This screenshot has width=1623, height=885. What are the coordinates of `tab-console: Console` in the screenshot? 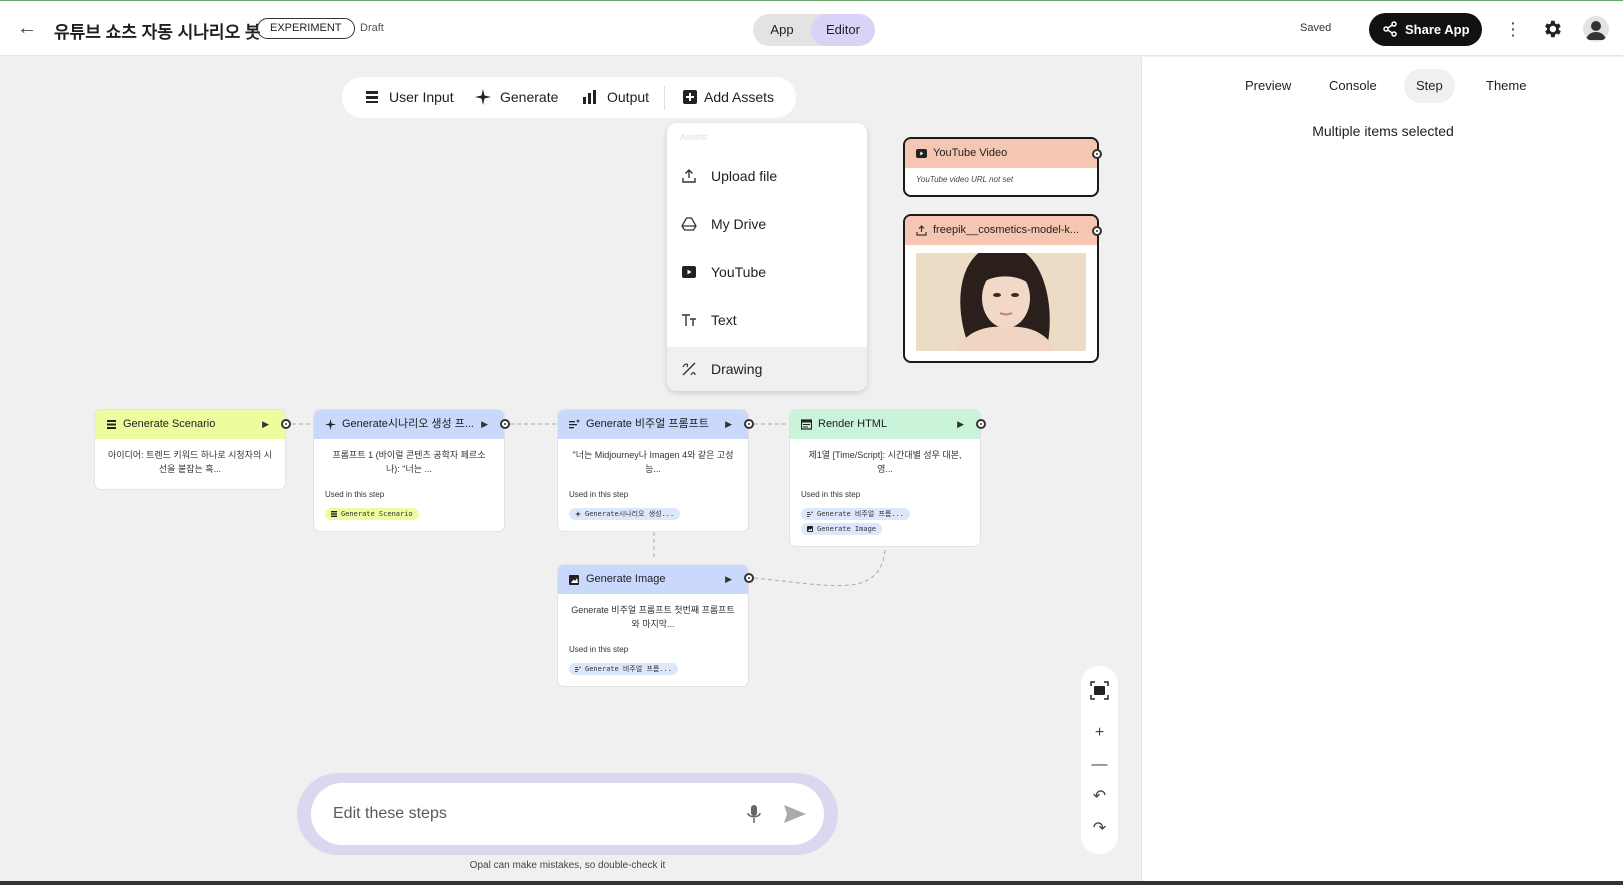 It's located at (1353, 86).